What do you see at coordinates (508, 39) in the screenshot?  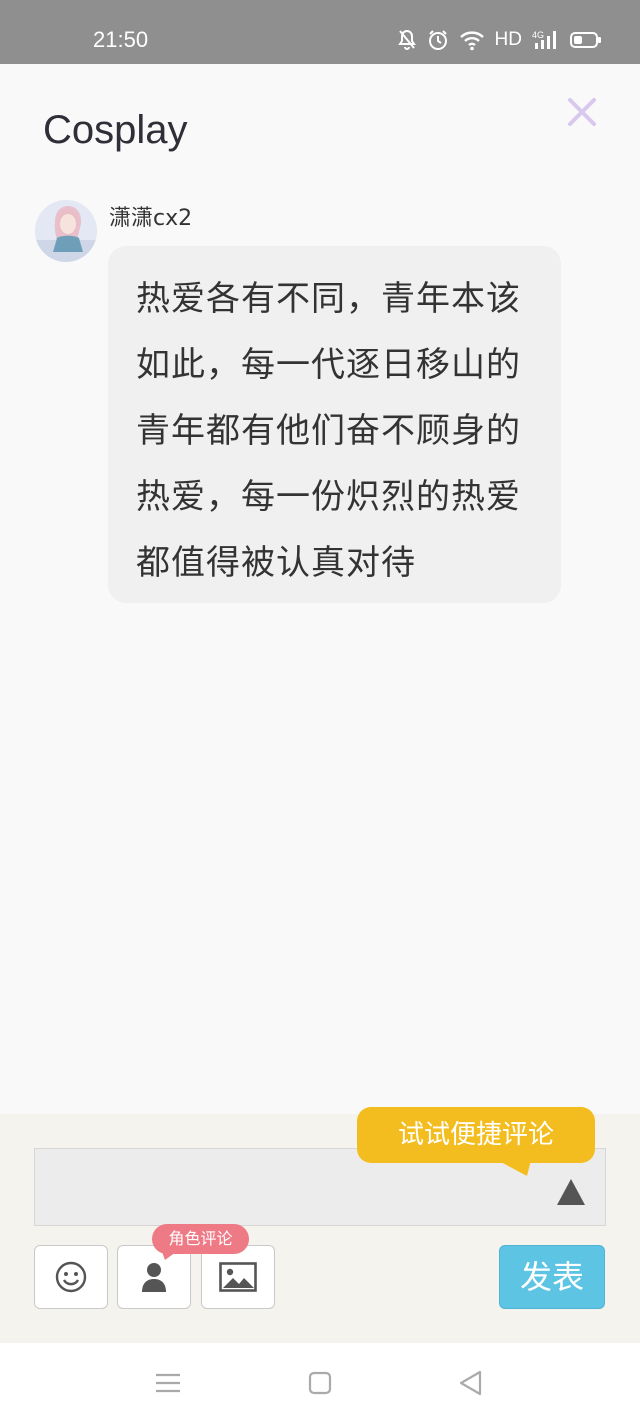 I see `hd-label: HD` at bounding box center [508, 39].